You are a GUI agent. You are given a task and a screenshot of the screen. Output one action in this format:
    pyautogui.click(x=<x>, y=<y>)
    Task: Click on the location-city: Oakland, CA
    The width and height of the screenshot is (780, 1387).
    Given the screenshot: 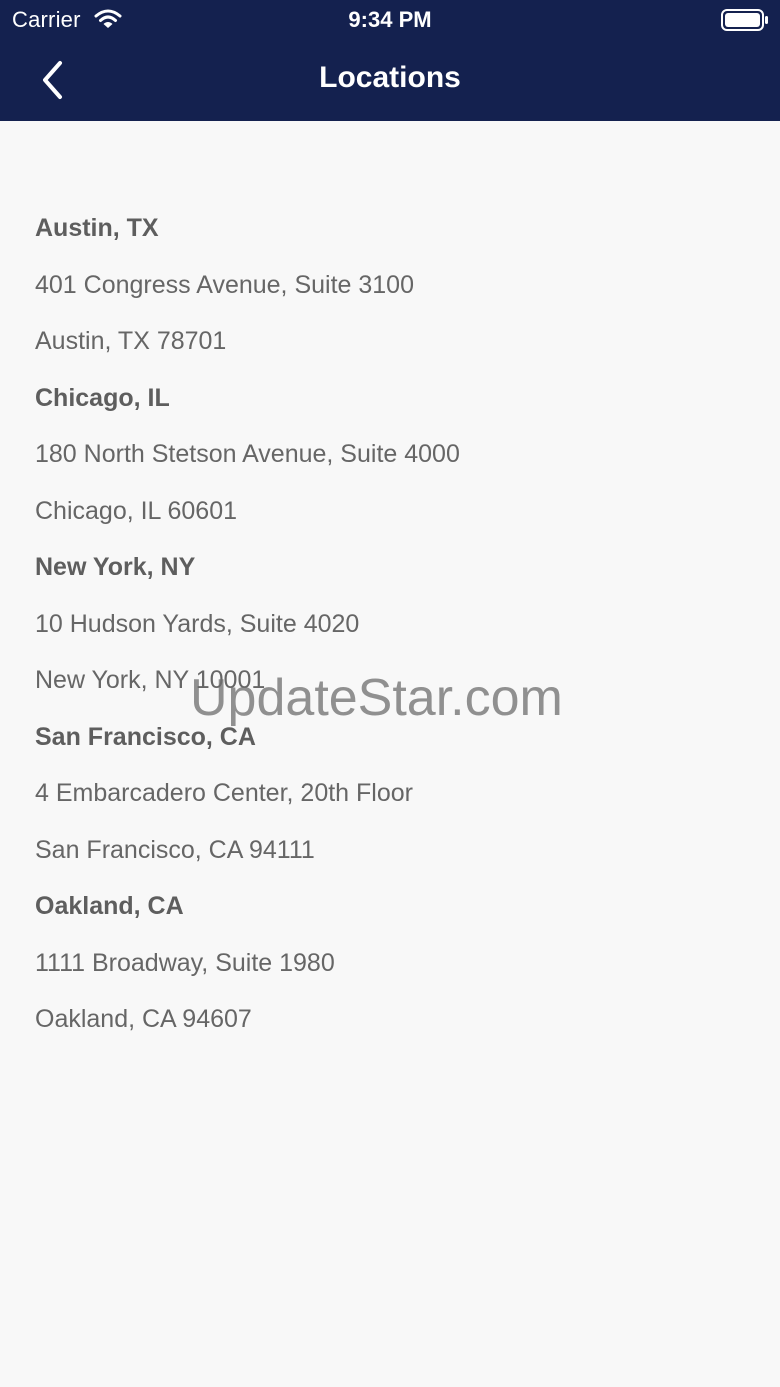 What is the action you would take?
    pyautogui.click(x=109, y=906)
    